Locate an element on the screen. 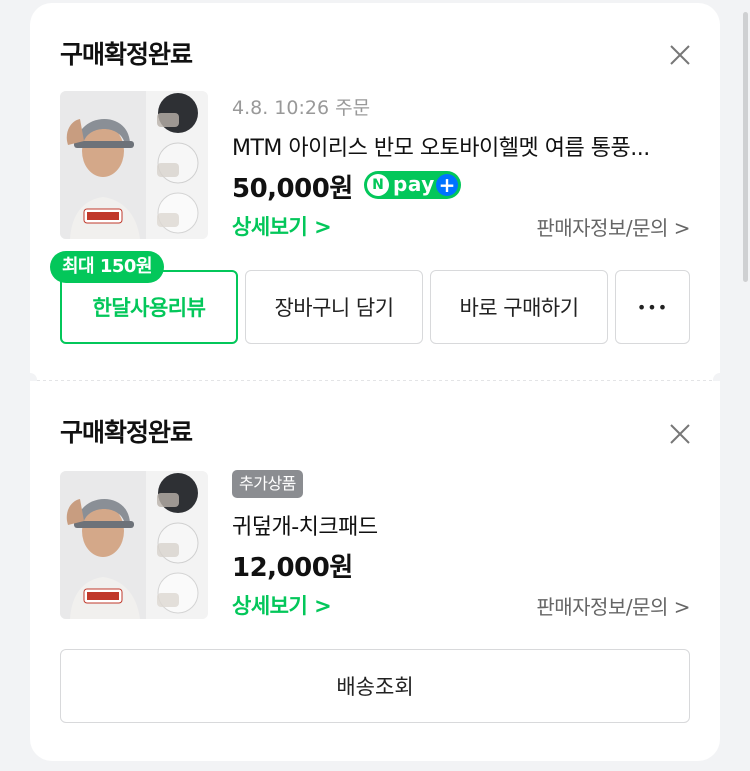  track-delivery-button: 배송조회 is located at coordinates (375, 686).